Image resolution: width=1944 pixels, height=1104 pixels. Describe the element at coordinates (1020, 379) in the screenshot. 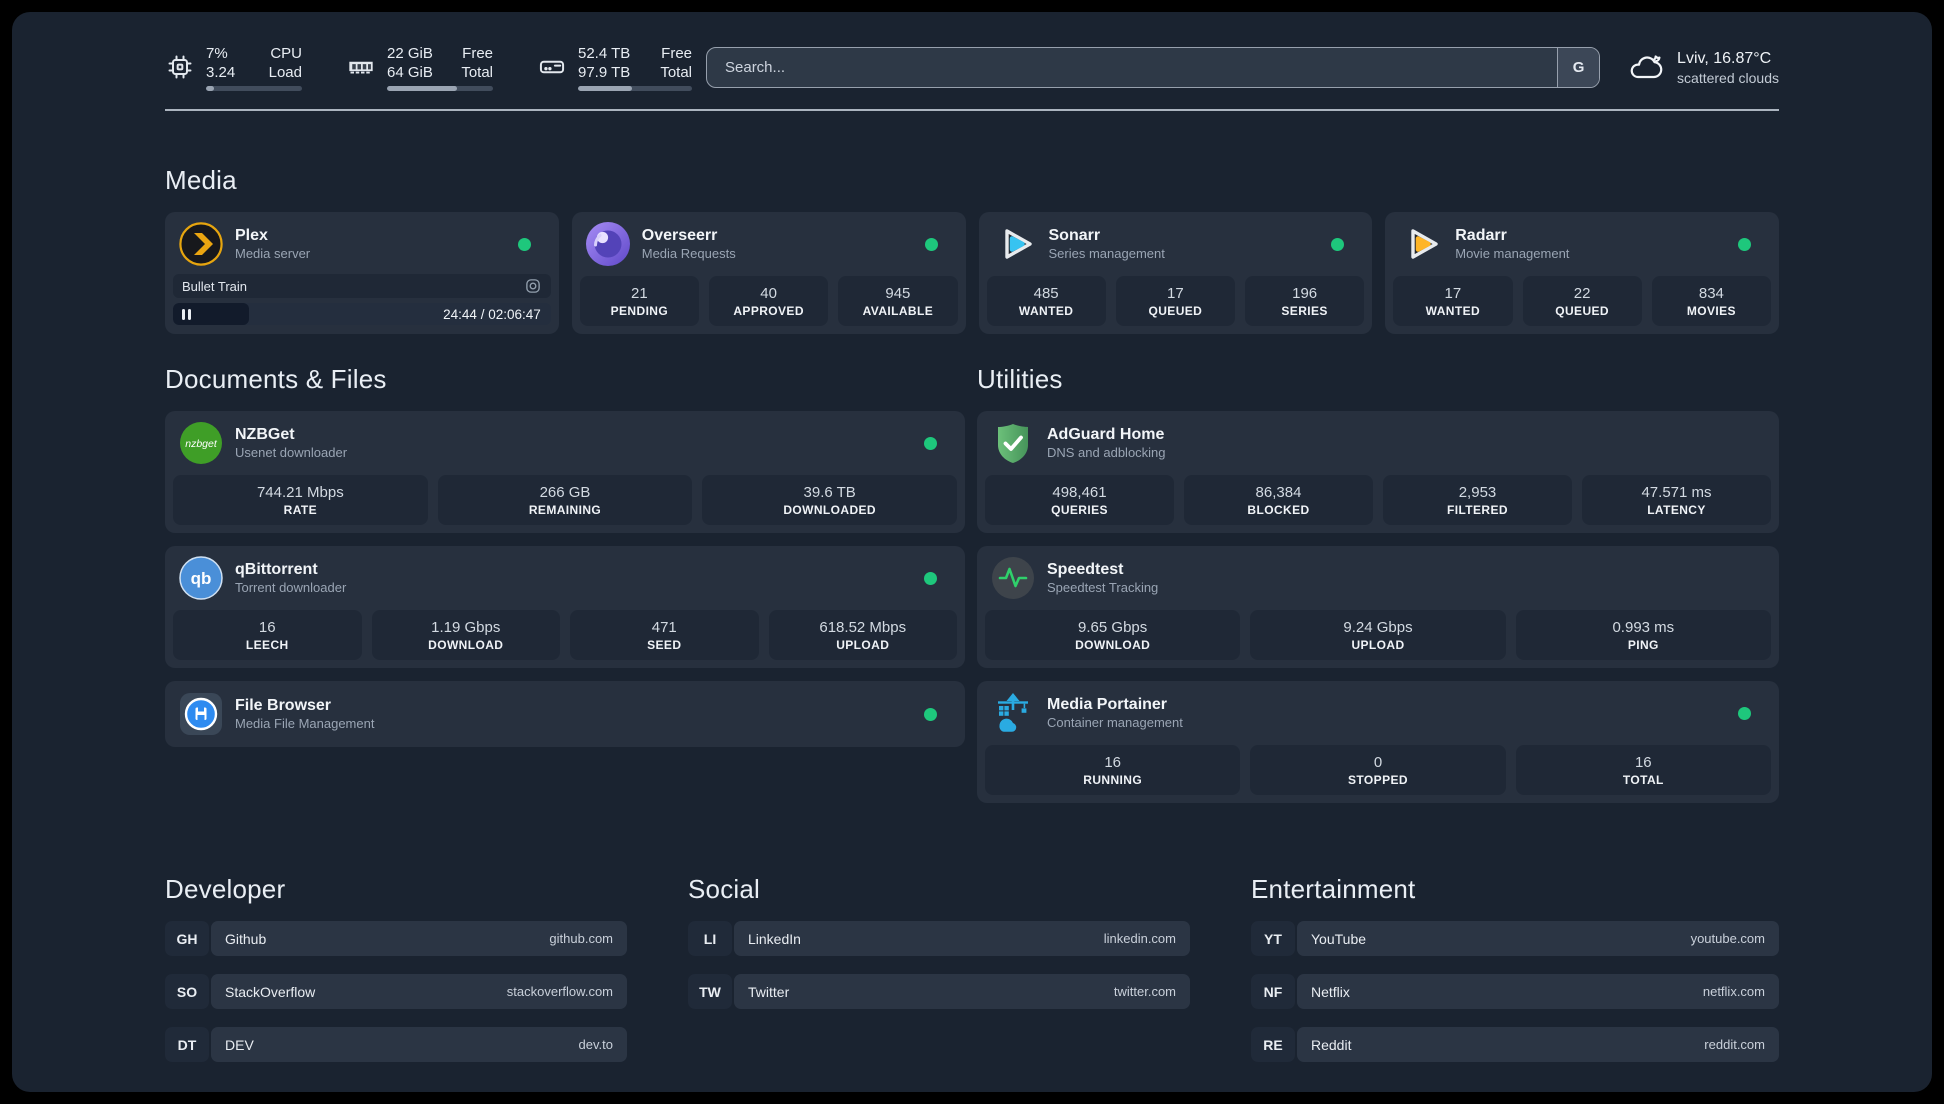

I see `section-title-utilities: Utilities` at that location.